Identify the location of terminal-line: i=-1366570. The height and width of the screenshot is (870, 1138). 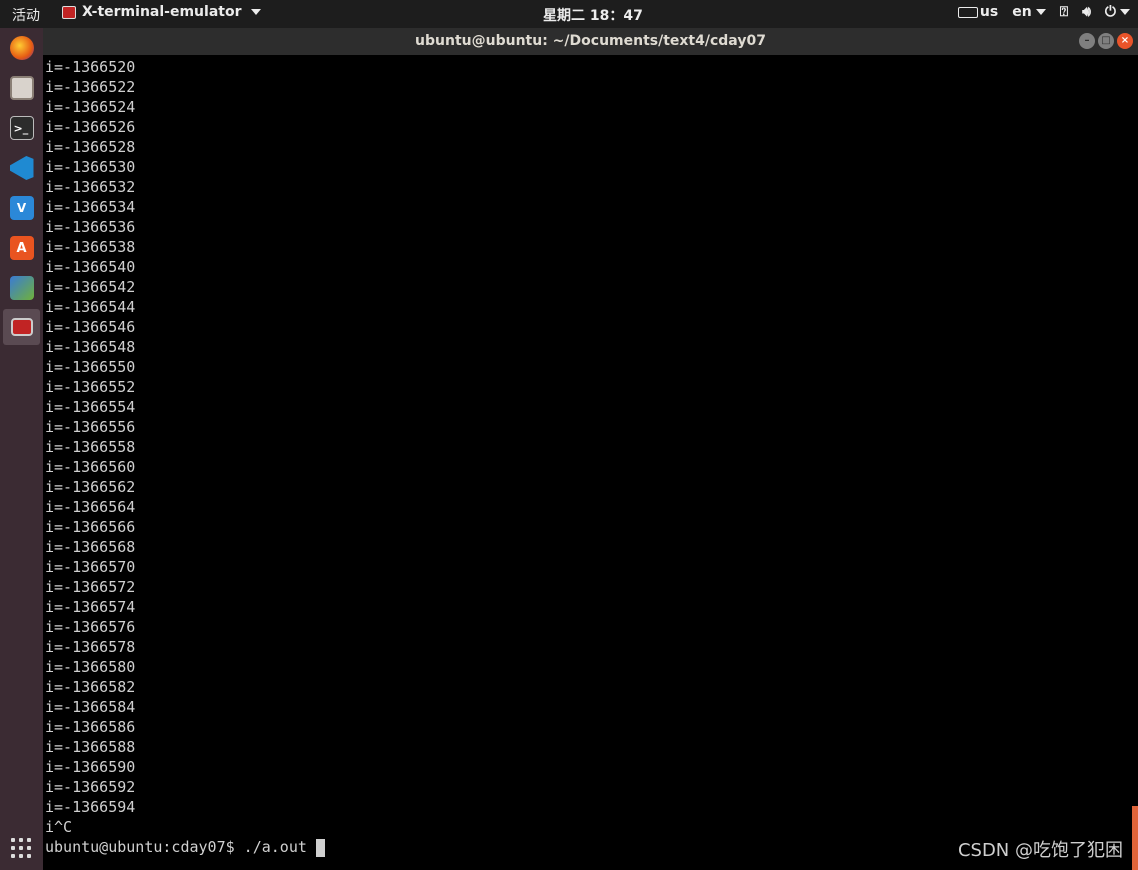
(90, 567).